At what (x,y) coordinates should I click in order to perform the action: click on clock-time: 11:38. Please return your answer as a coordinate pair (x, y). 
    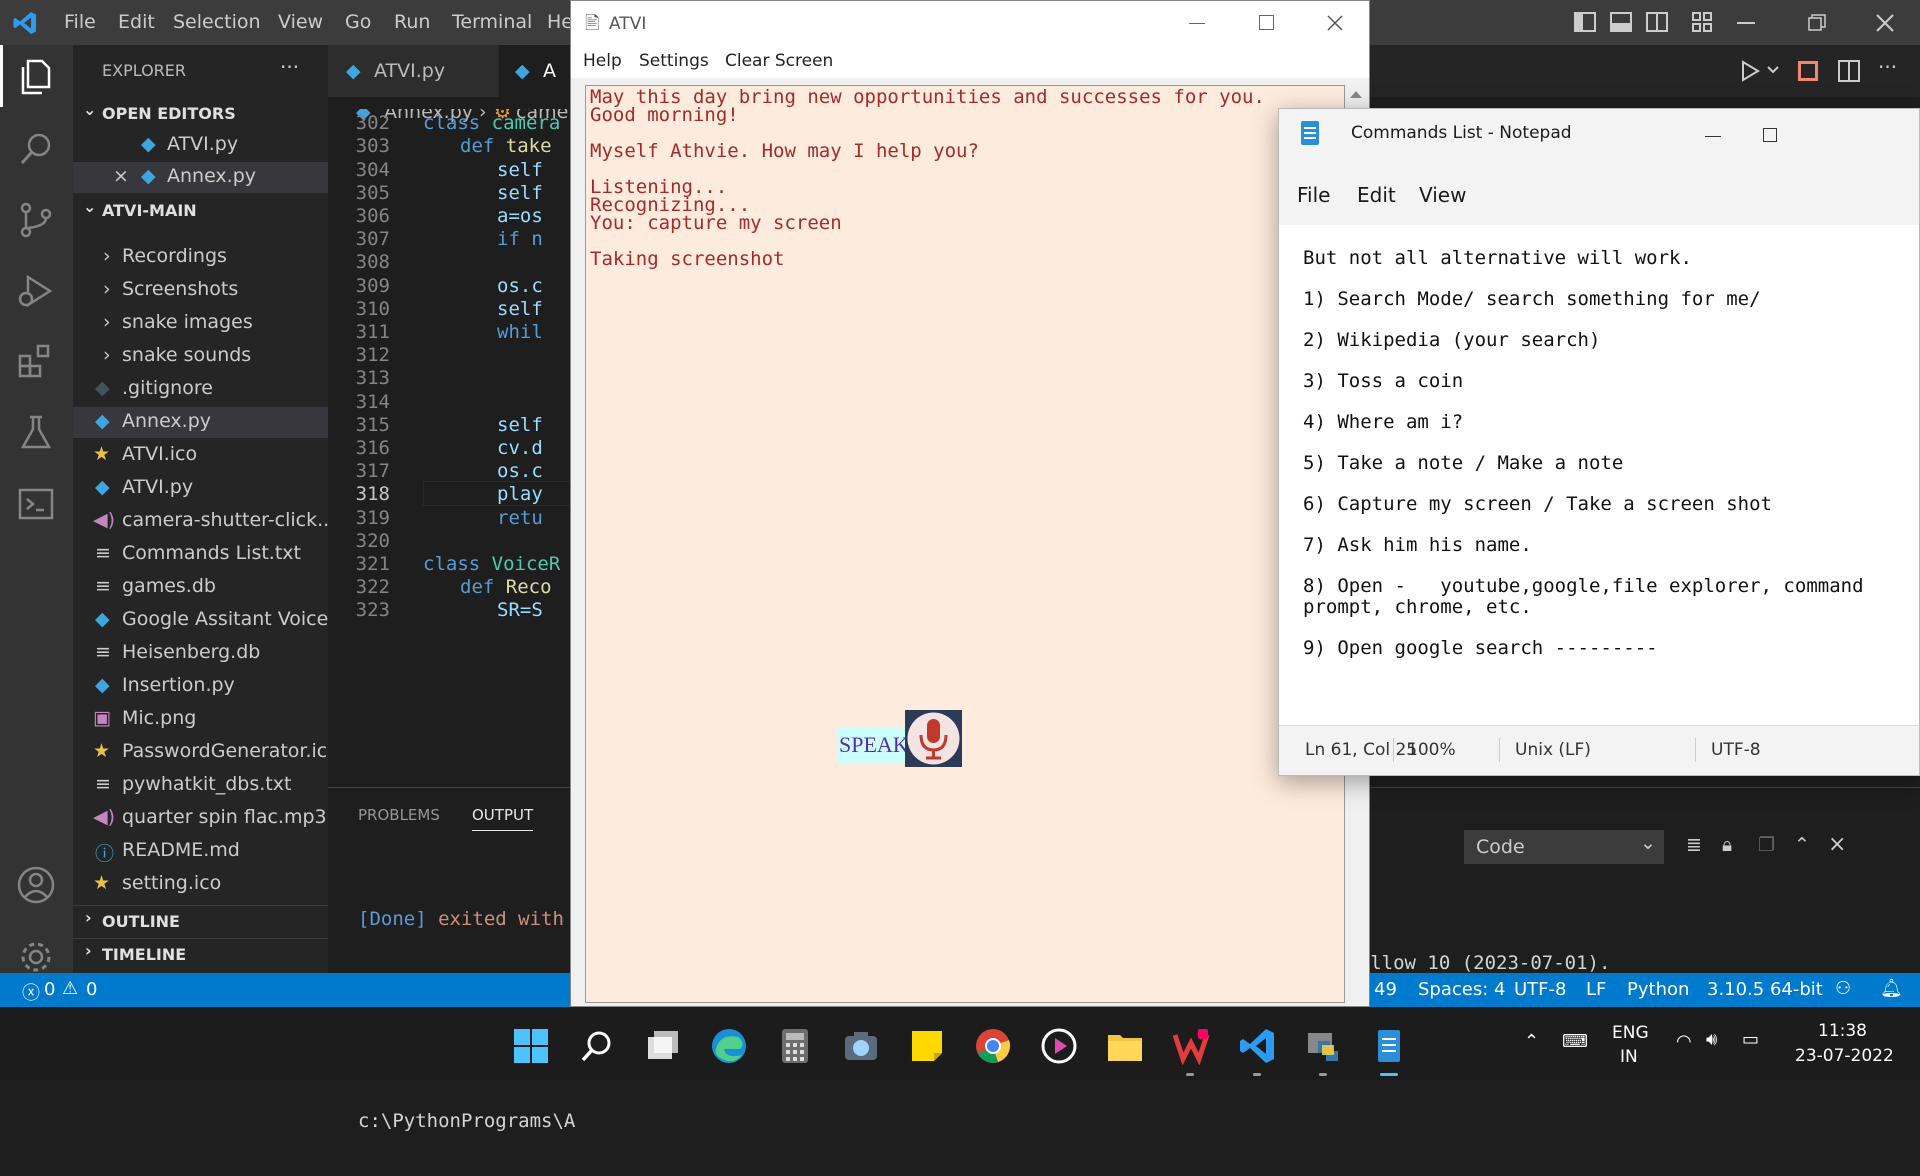
    Looking at the image, I should click on (1842, 1031).